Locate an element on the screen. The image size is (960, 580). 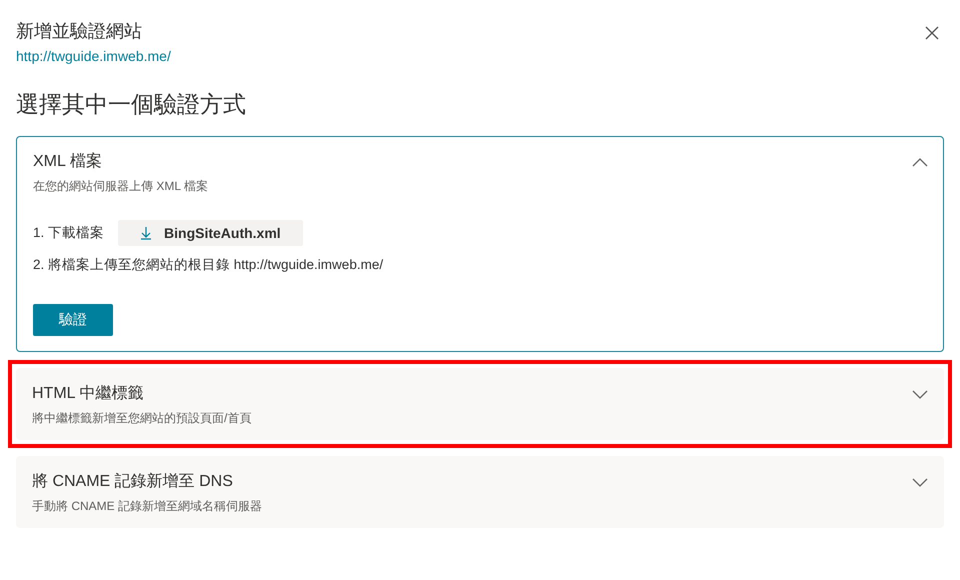
dialog-title: 新增並驗證網站 is located at coordinates (79, 31).